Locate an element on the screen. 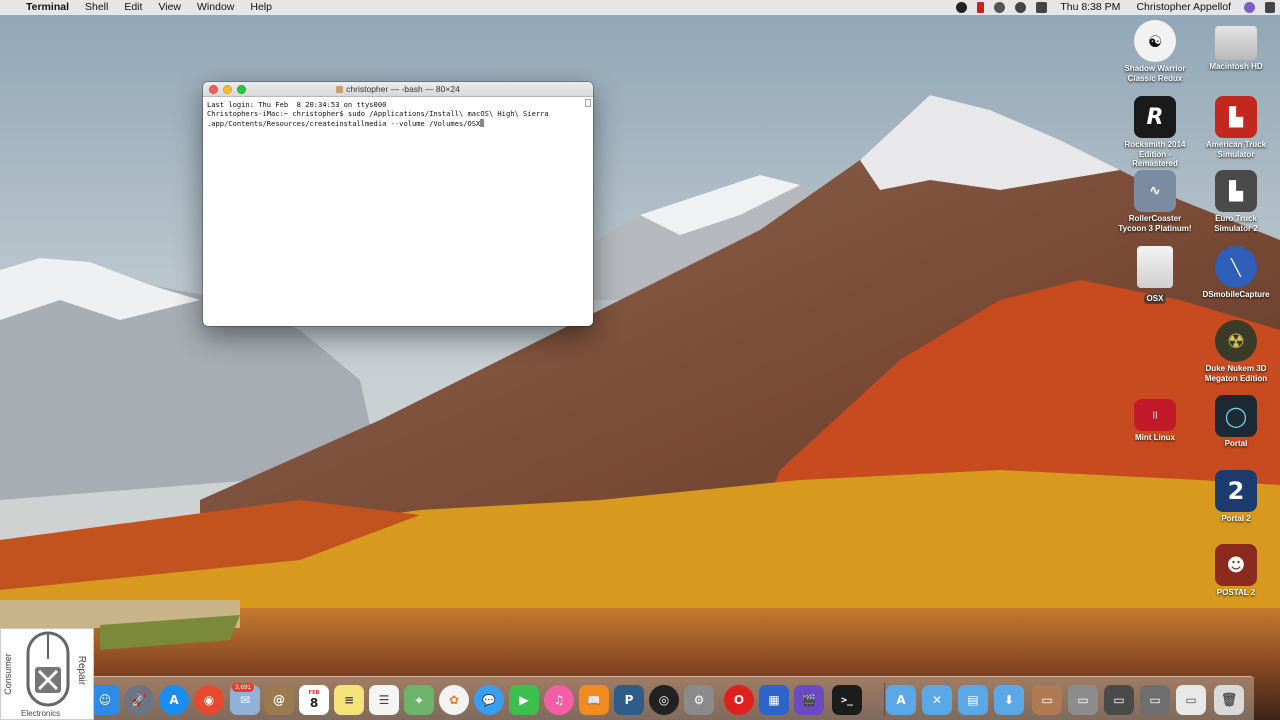  desktop-icon-macintosh-hd: Macintosh HD is located at coordinates (1236, 46).